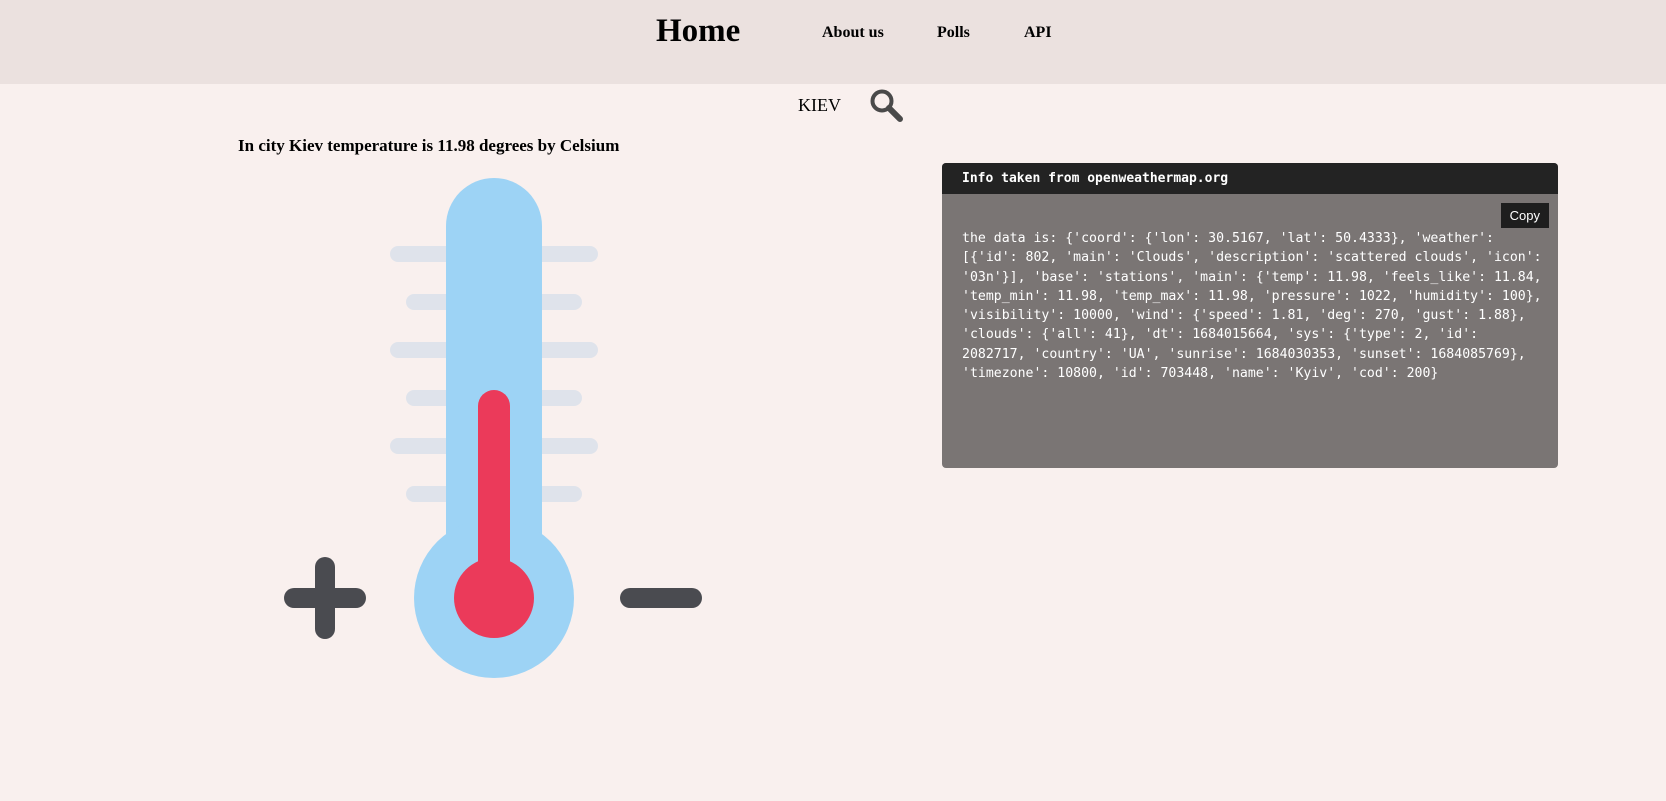  Describe the element at coordinates (698, 31) in the screenshot. I see `nav-home-link: Home` at that location.